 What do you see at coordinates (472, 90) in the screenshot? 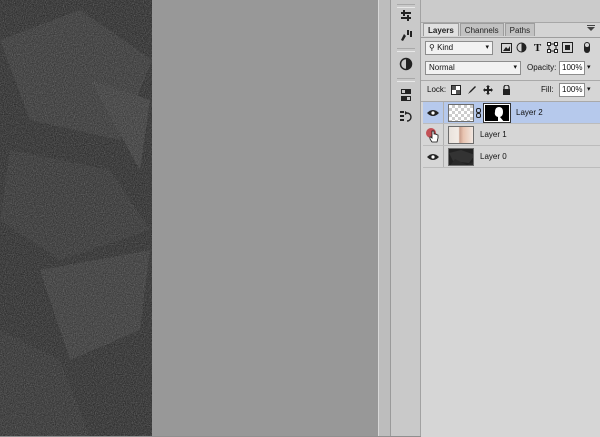
I see `lock-image-pixels-icon` at bounding box center [472, 90].